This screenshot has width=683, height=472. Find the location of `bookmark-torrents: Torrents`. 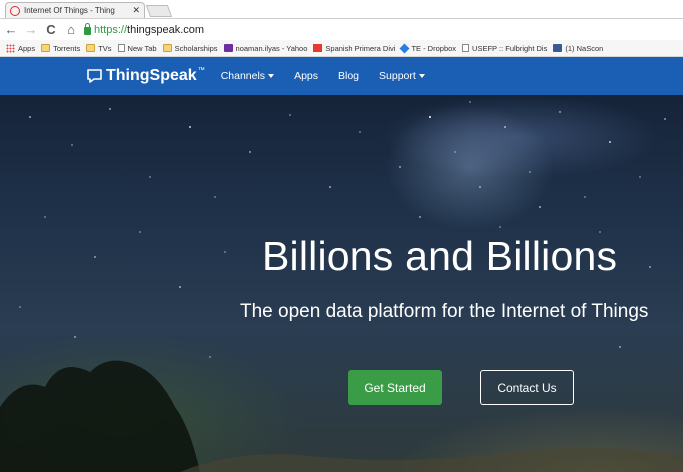

bookmark-torrents: Torrents is located at coordinates (60, 48).